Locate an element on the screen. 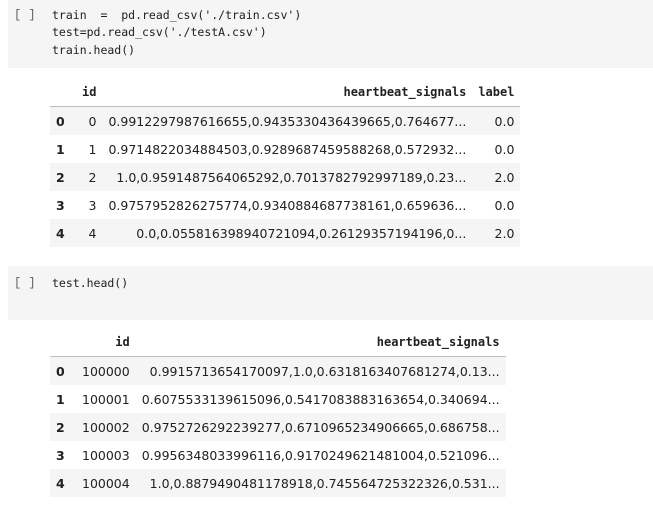 This screenshot has height=516, width=653. code-line: test.head() is located at coordinates (90, 283).